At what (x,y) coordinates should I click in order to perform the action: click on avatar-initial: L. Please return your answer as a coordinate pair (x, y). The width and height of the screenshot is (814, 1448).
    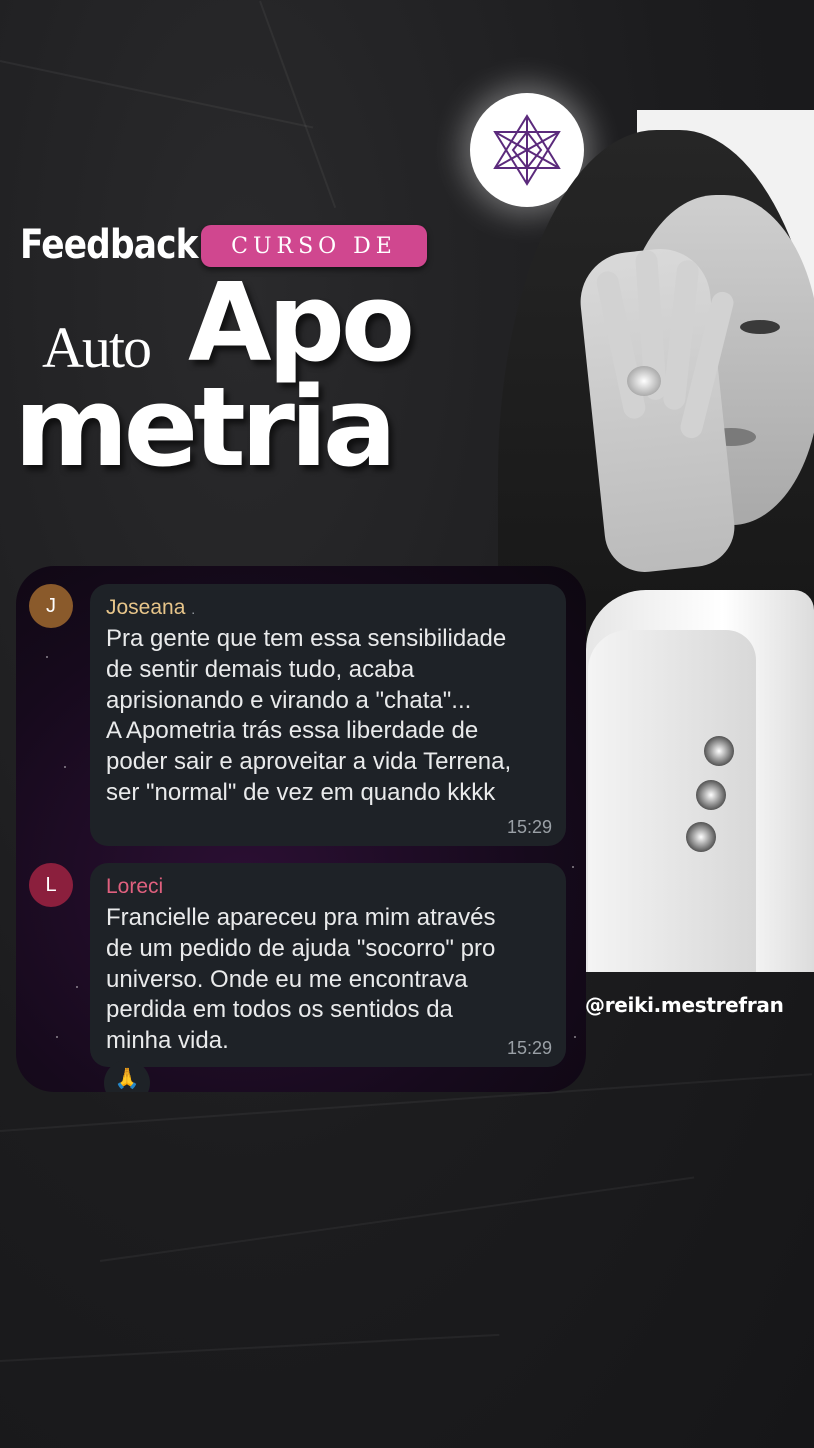
    Looking at the image, I should click on (51, 884).